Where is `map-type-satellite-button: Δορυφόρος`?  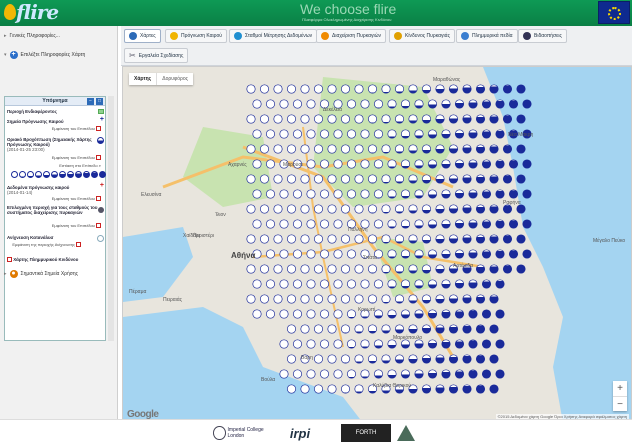 map-type-satellite-button: Δορυφόρος is located at coordinates (174, 79).